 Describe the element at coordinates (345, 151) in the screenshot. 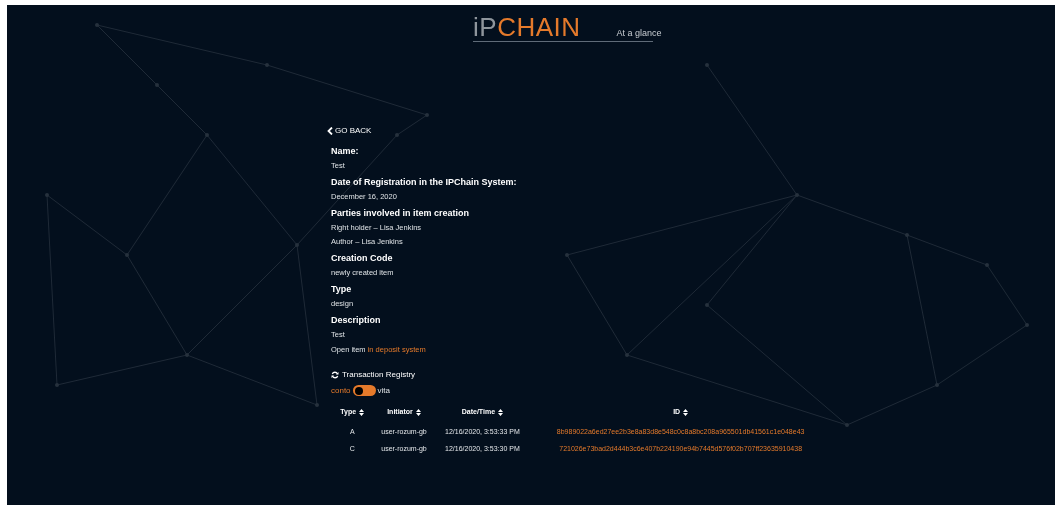

I see `field-label: Name:` at that location.